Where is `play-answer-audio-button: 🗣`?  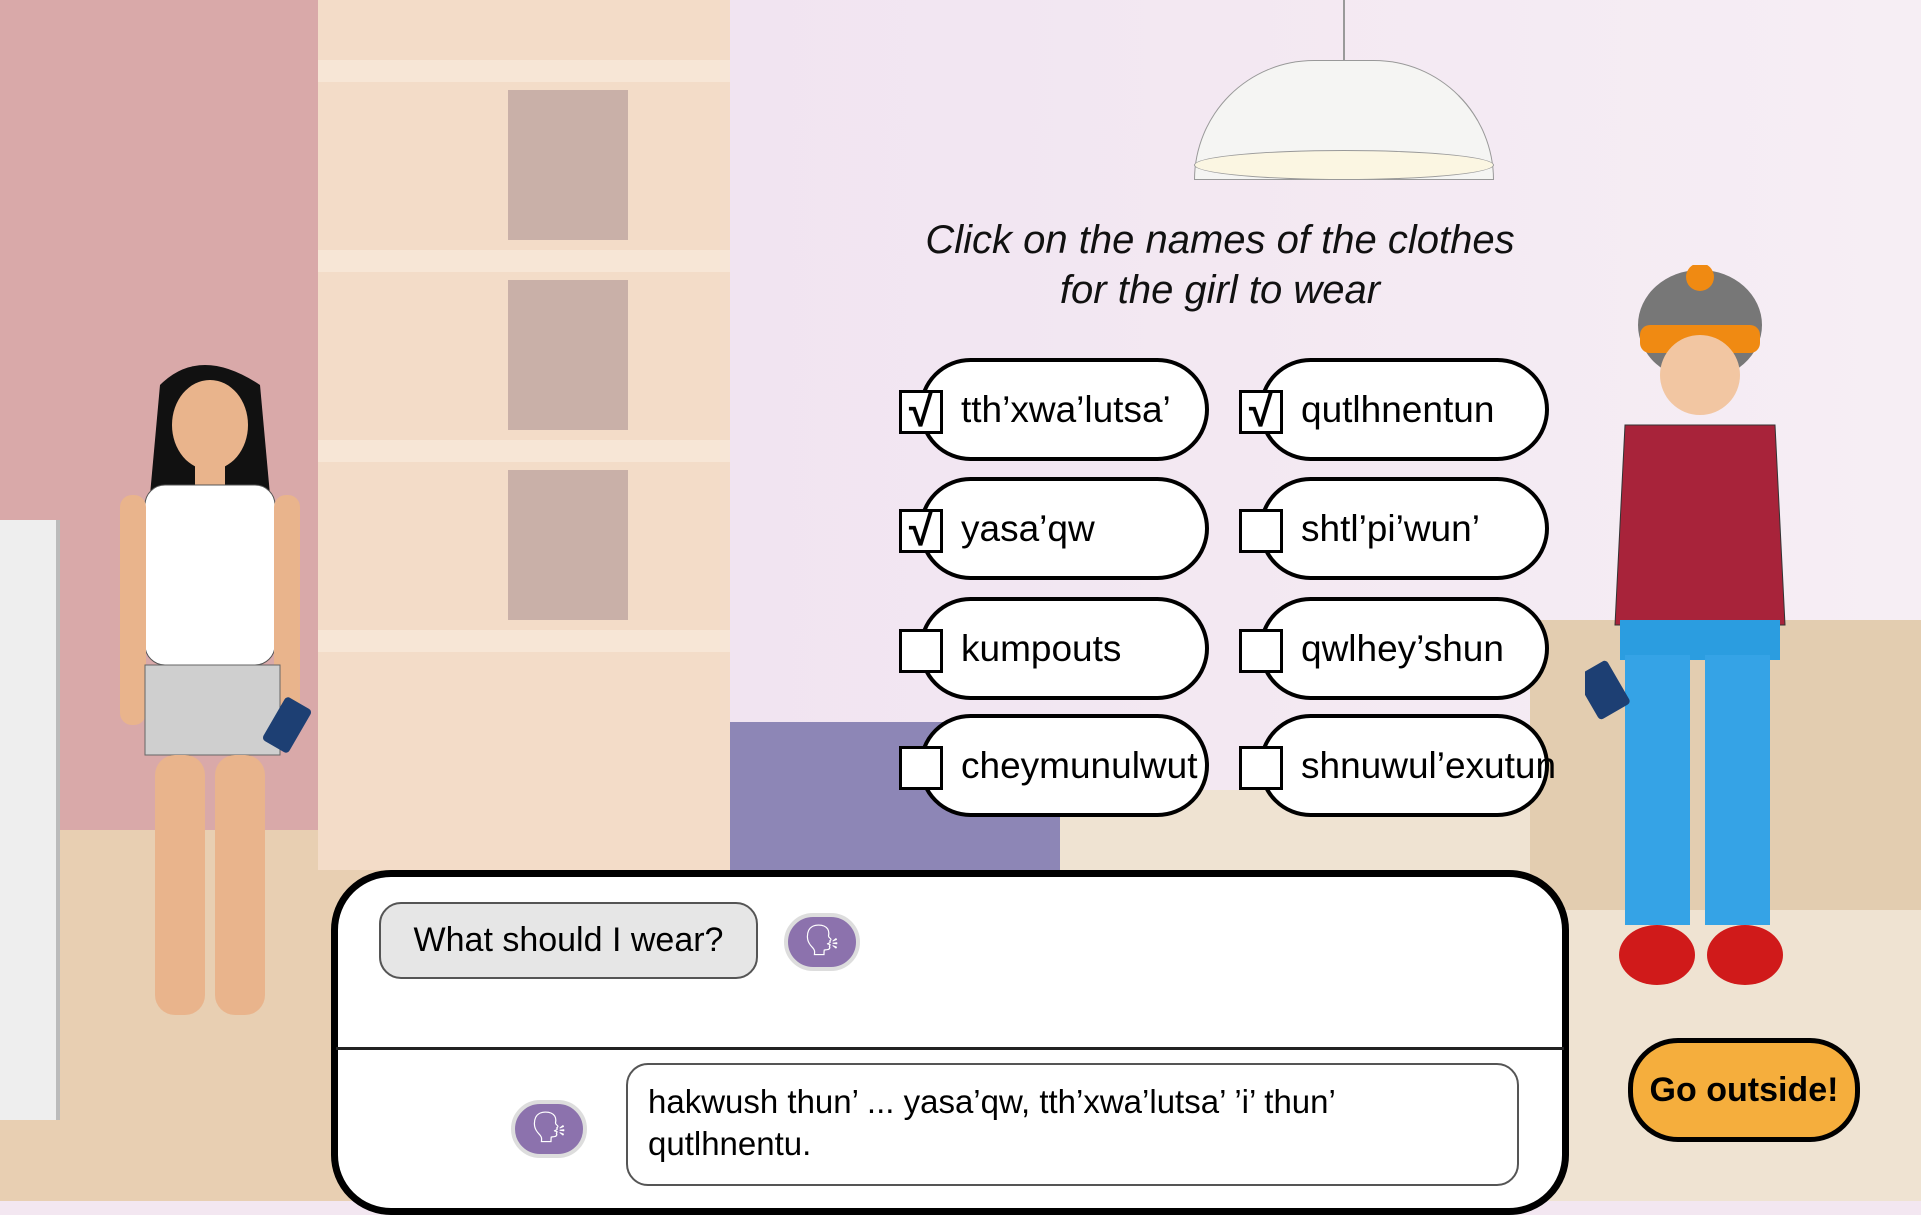 play-answer-audio-button: 🗣 is located at coordinates (549, 1129).